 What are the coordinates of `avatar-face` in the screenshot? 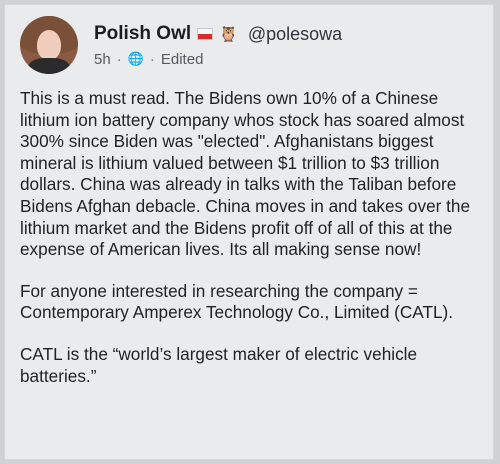 It's located at (49, 45).